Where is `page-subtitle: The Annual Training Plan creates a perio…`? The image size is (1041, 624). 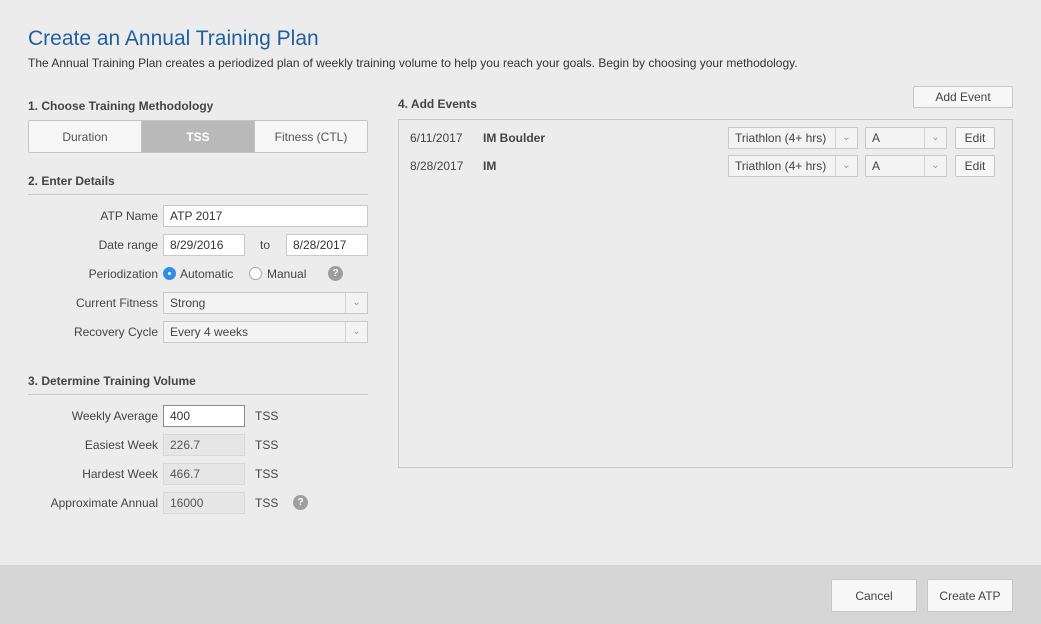 page-subtitle: The Annual Training Plan creates a perio… is located at coordinates (413, 63).